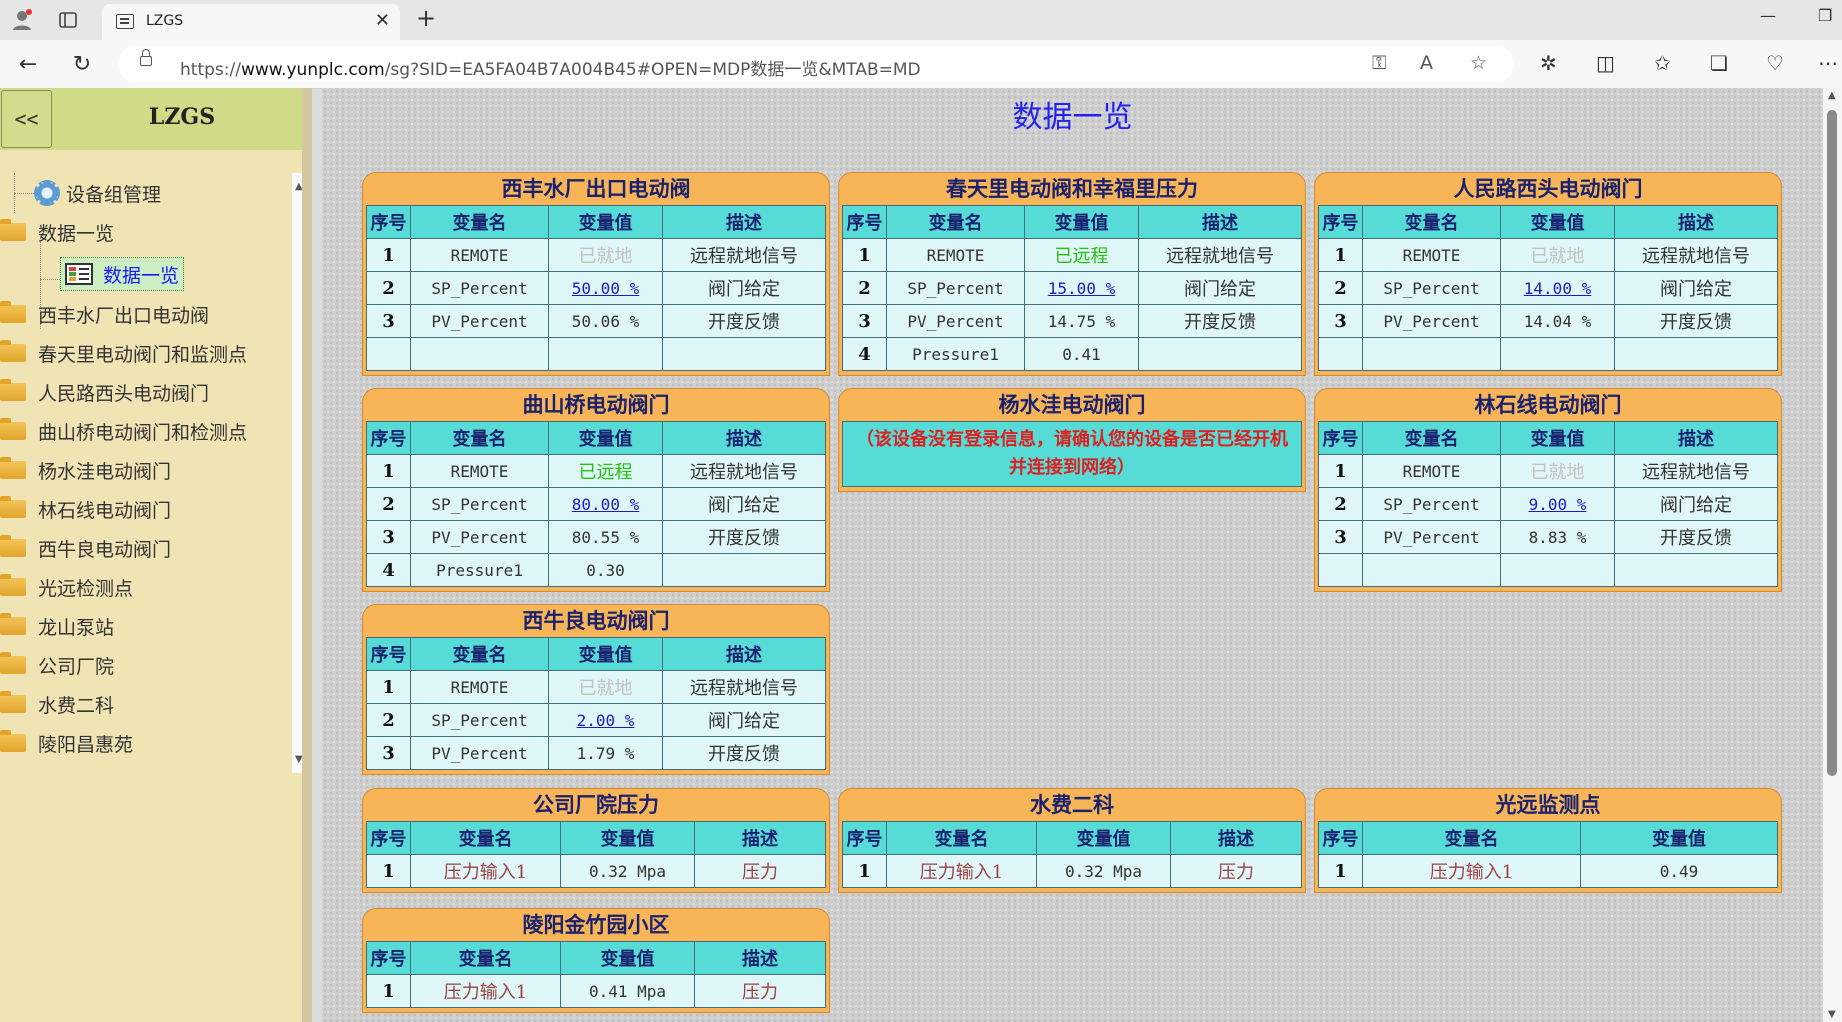  I want to click on tree-item-device: 光远检测点, so click(66, 587).